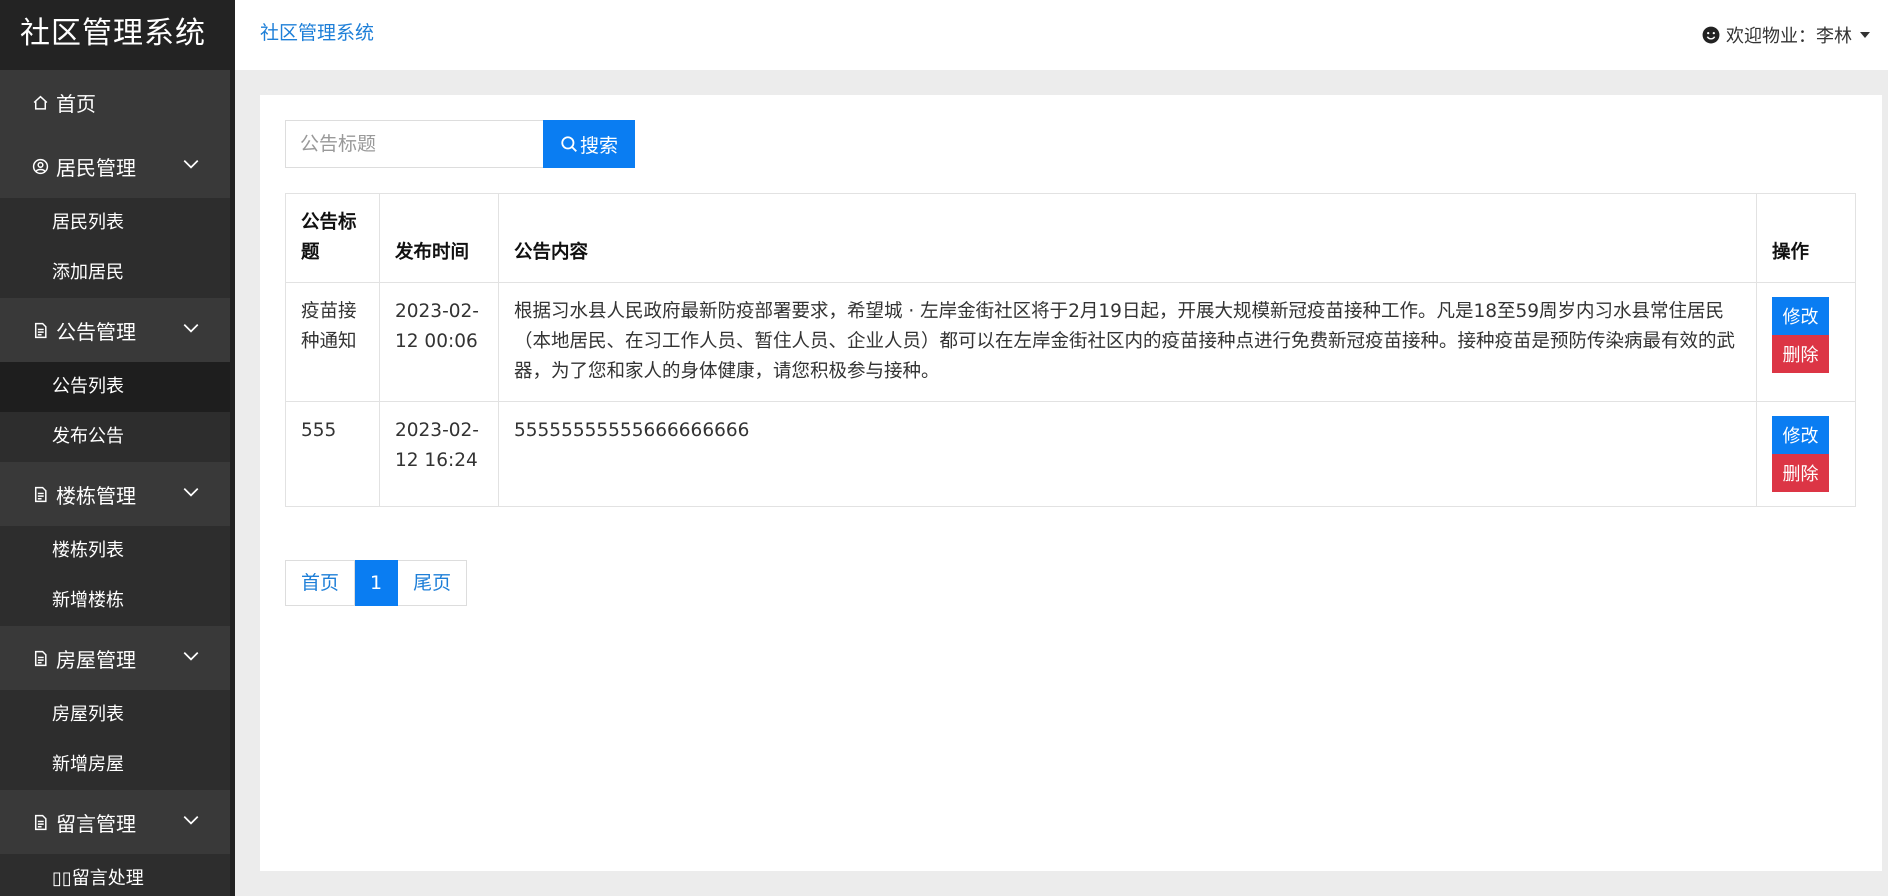  I want to click on page-last-link: 尾页, so click(433, 583).